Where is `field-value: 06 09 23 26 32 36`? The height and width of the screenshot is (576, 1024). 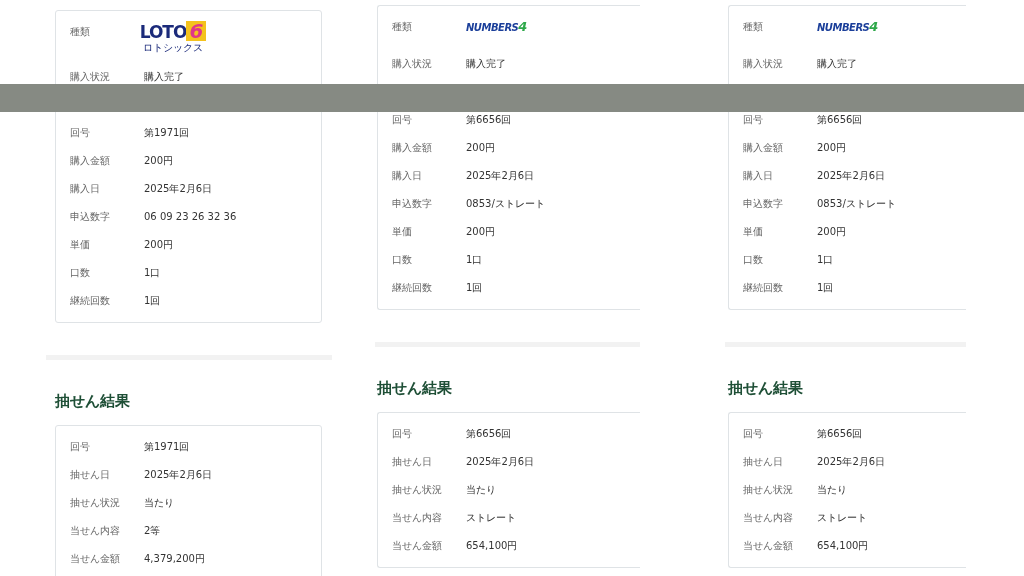 field-value: 06 09 23 26 32 36 is located at coordinates (190, 217).